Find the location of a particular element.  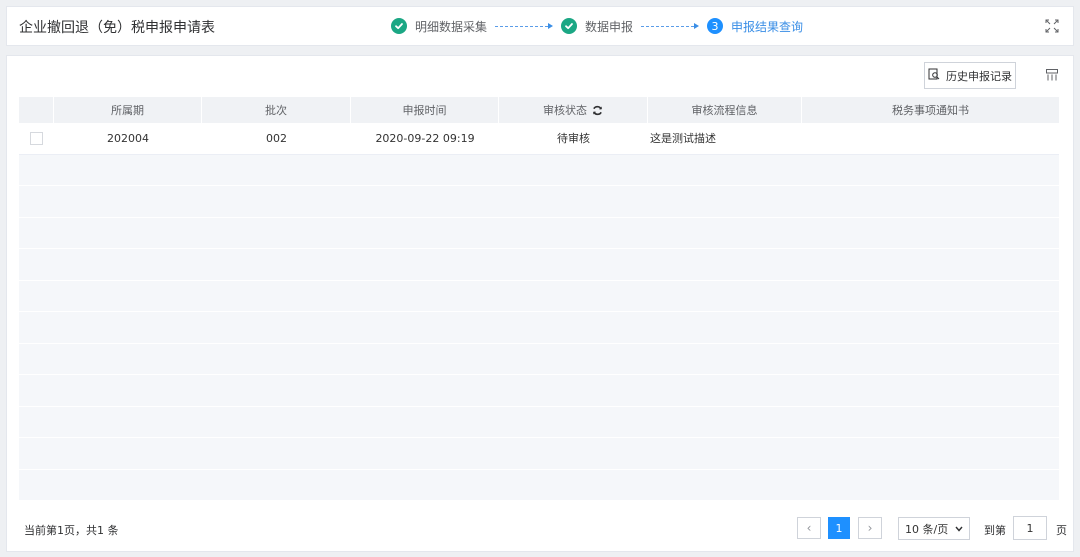

step-progress: 明细数据采集 数据申报 3 申报结果查询 is located at coordinates (597, 26).